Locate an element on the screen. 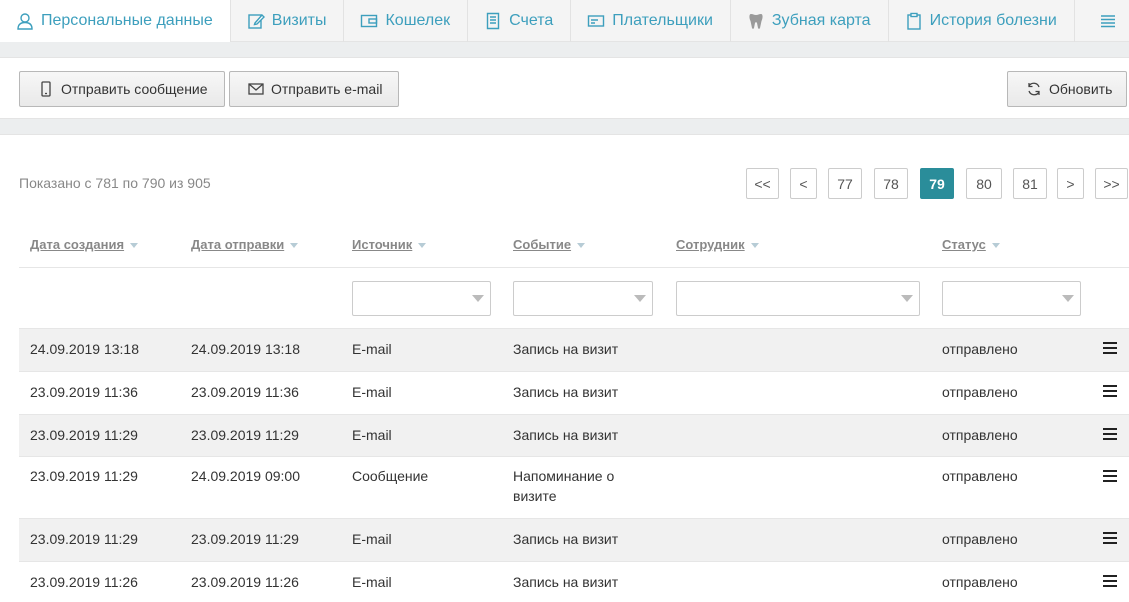 The width and height of the screenshot is (1129, 602). tab-more-menu is located at coordinates (1102, 21).